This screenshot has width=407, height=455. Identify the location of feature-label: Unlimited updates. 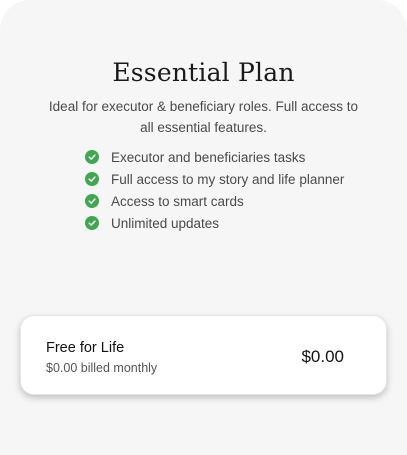
(165, 223).